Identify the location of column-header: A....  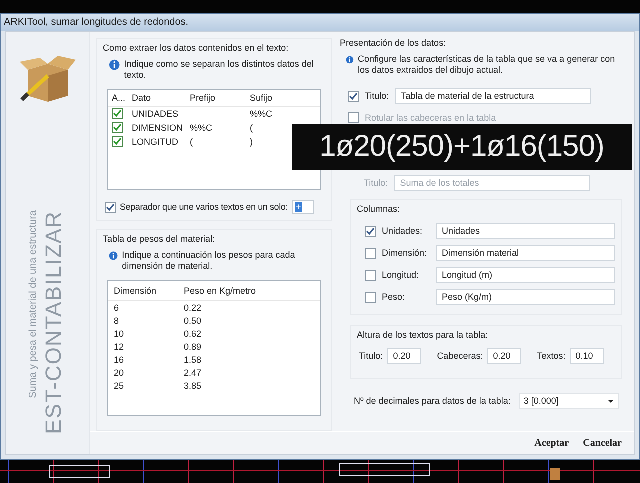
(120, 98).